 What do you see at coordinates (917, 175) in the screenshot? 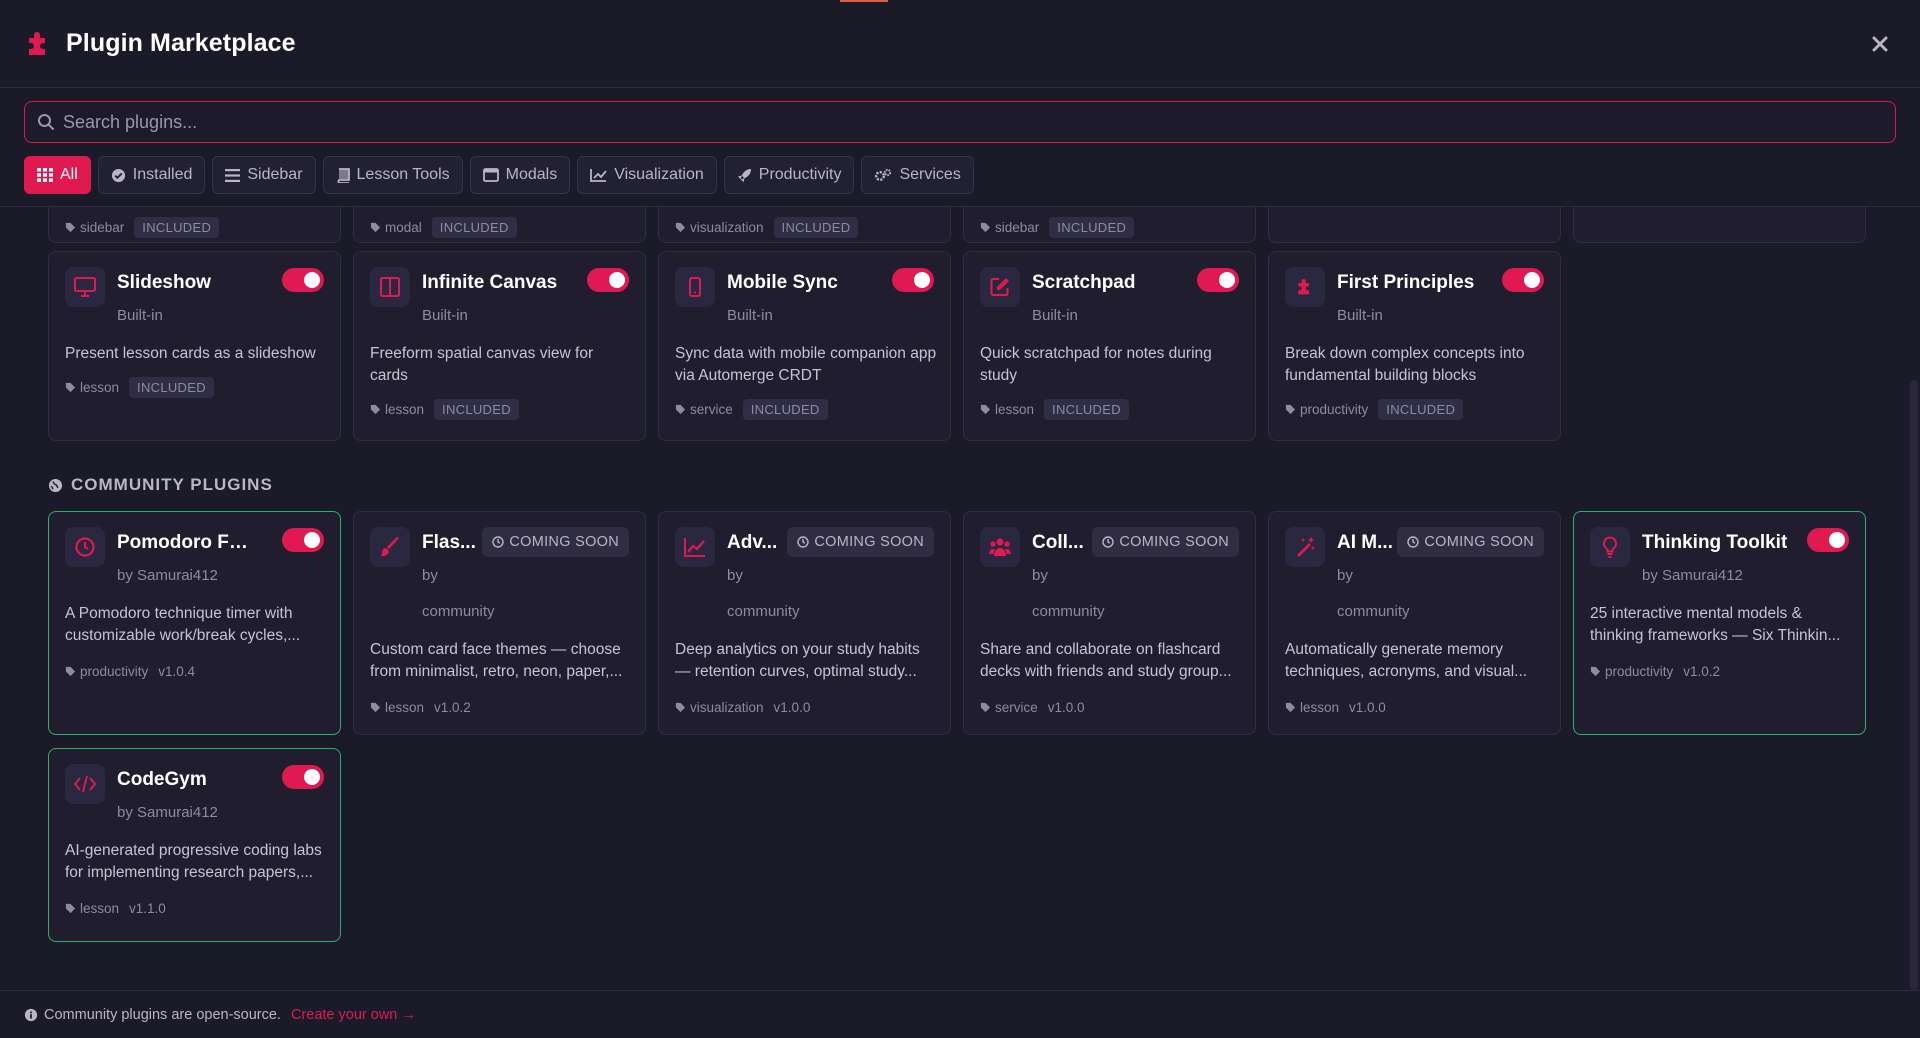
I see `filter-services: Services` at bounding box center [917, 175].